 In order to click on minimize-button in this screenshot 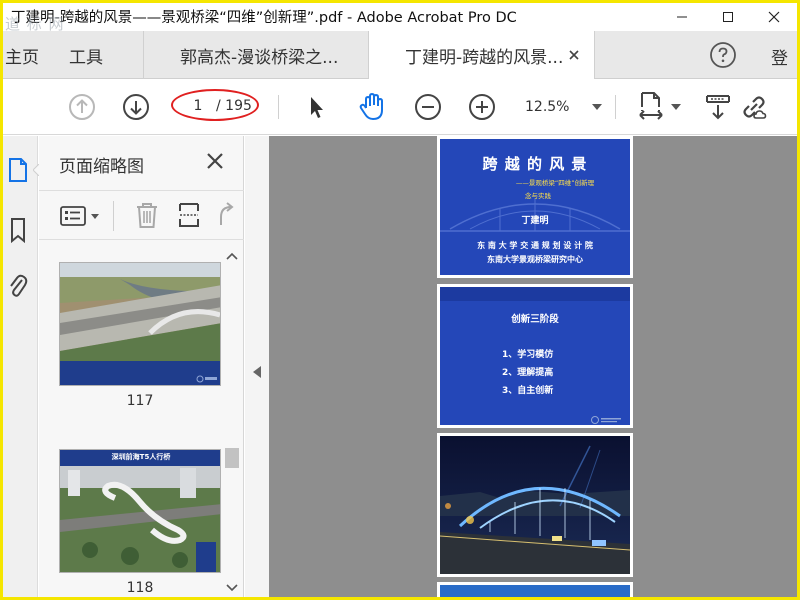, I will do `click(682, 17)`.